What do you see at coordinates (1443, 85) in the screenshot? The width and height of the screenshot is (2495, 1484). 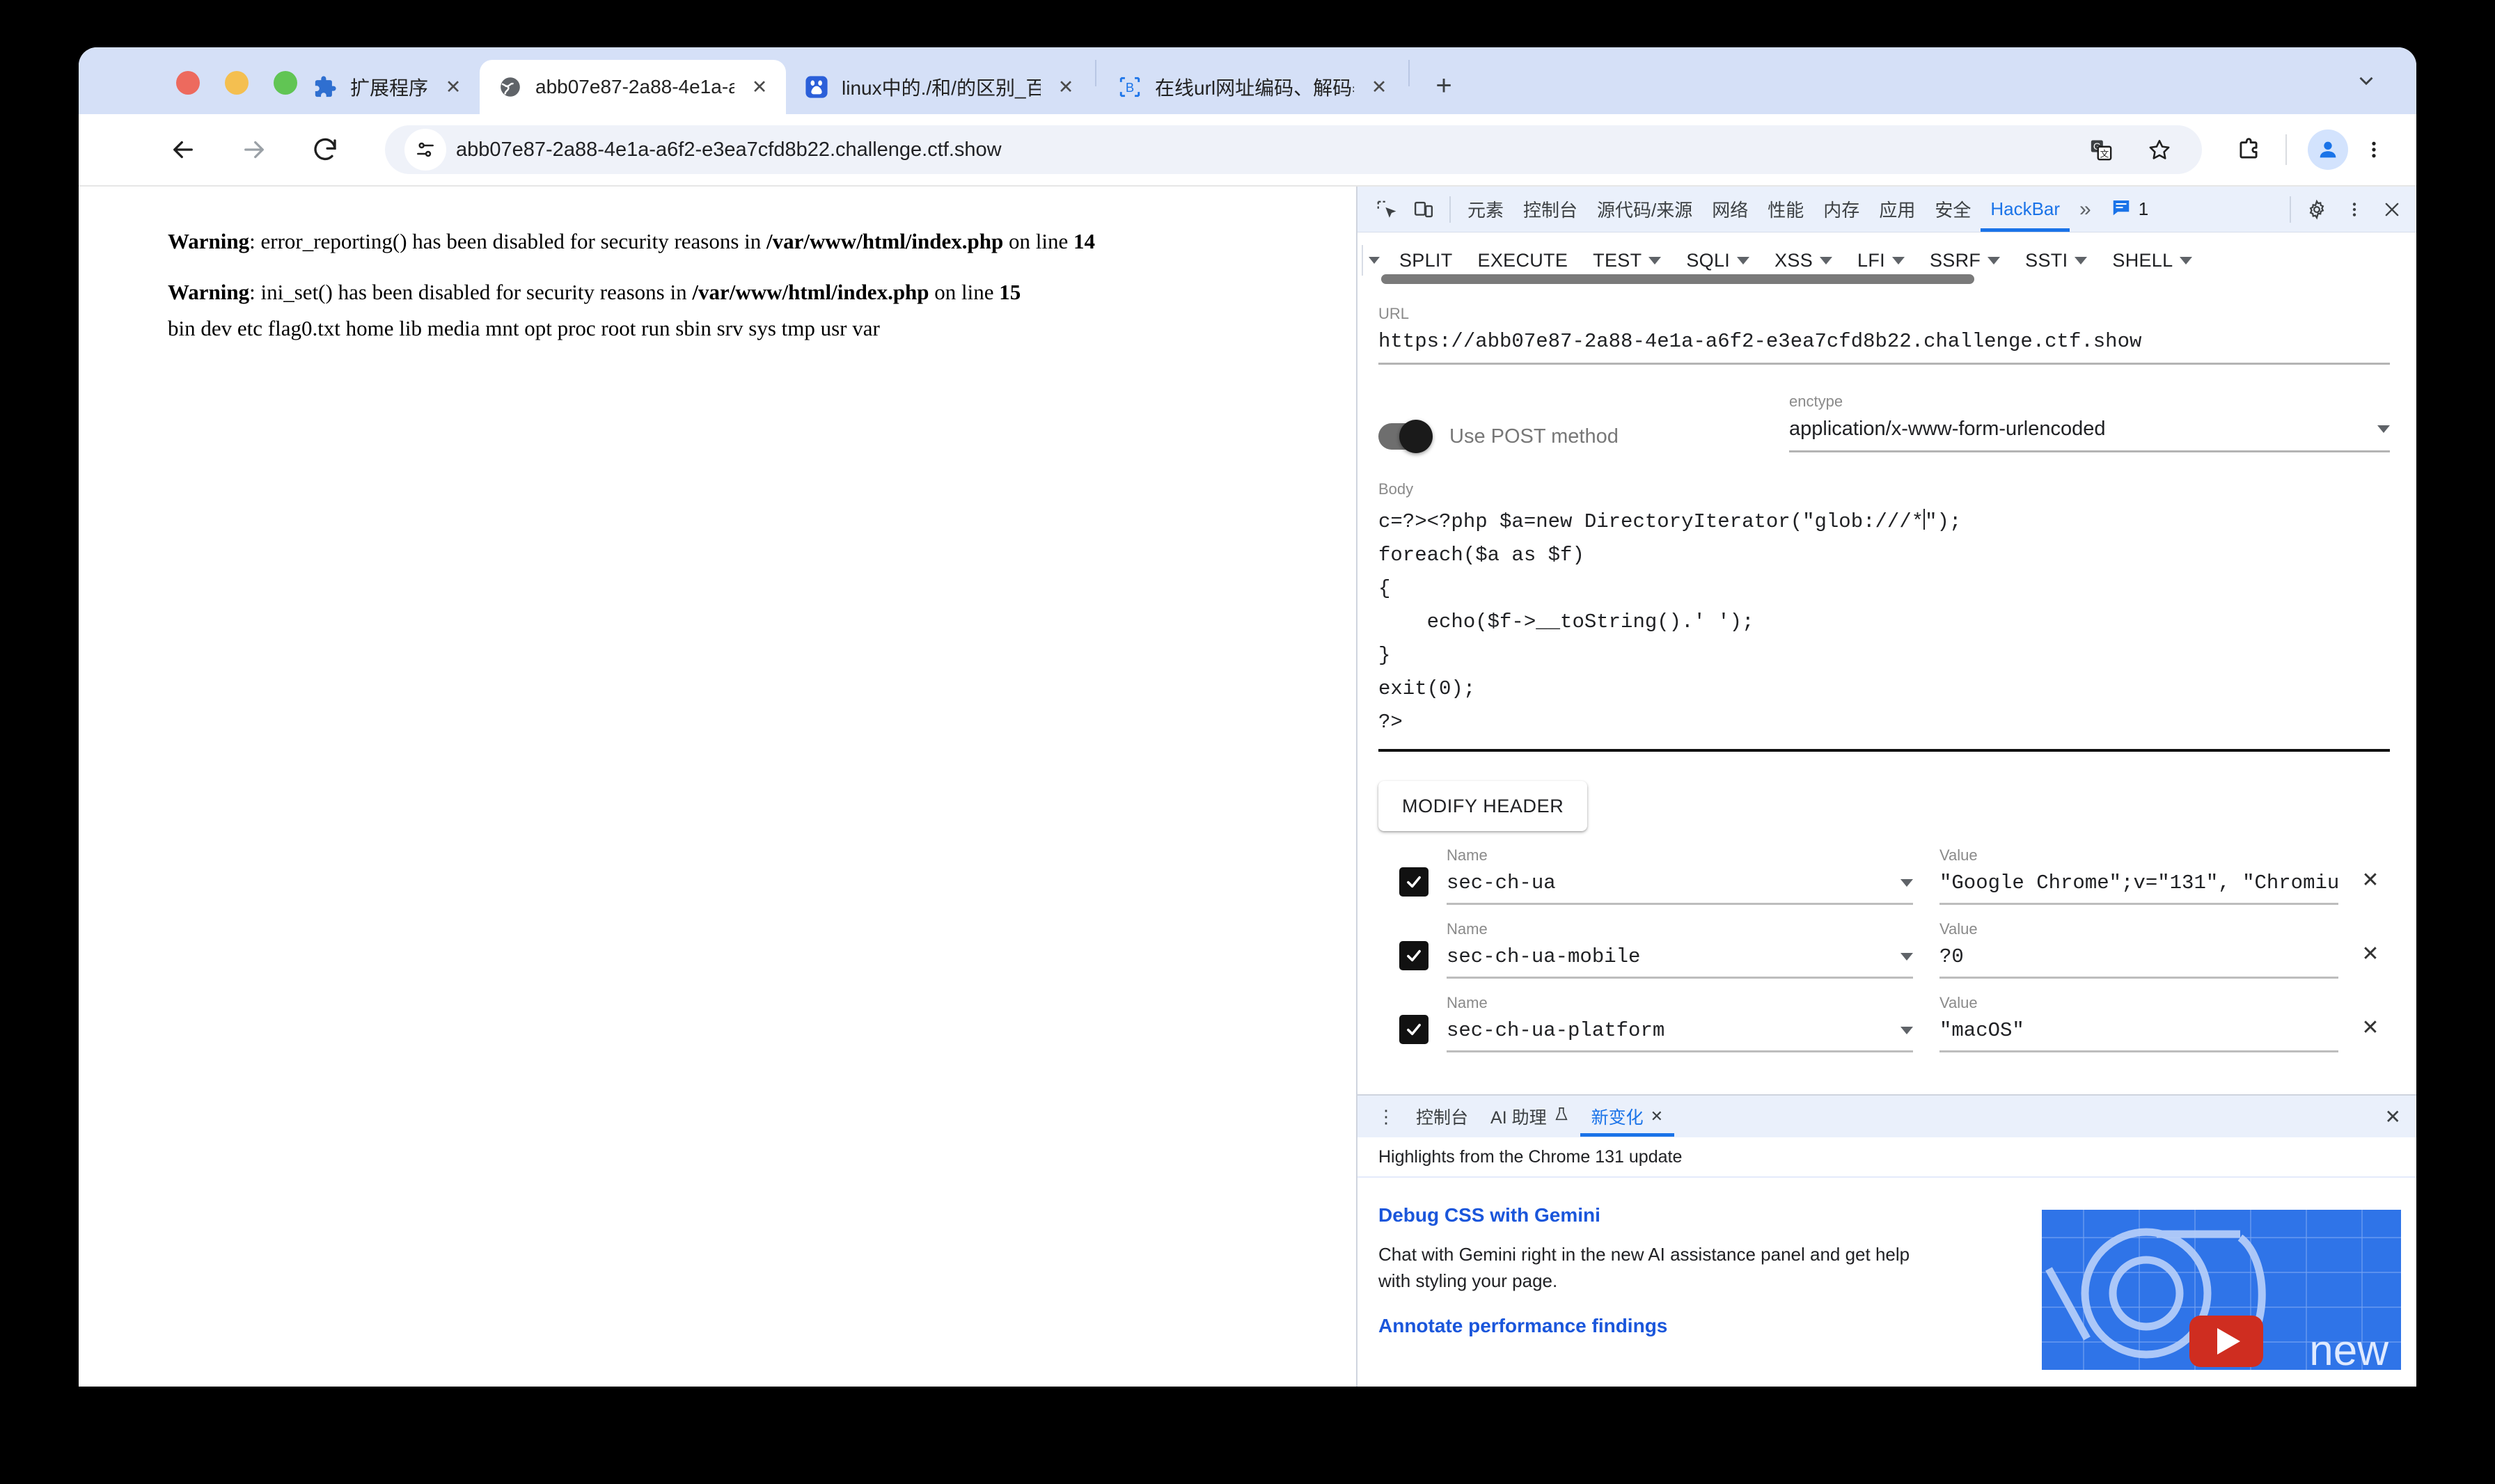 I see `new-tab-button: +` at bounding box center [1443, 85].